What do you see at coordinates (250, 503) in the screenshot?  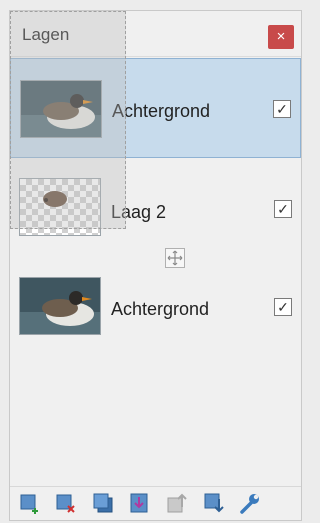 I see `layer-properties-wrench-icon` at bounding box center [250, 503].